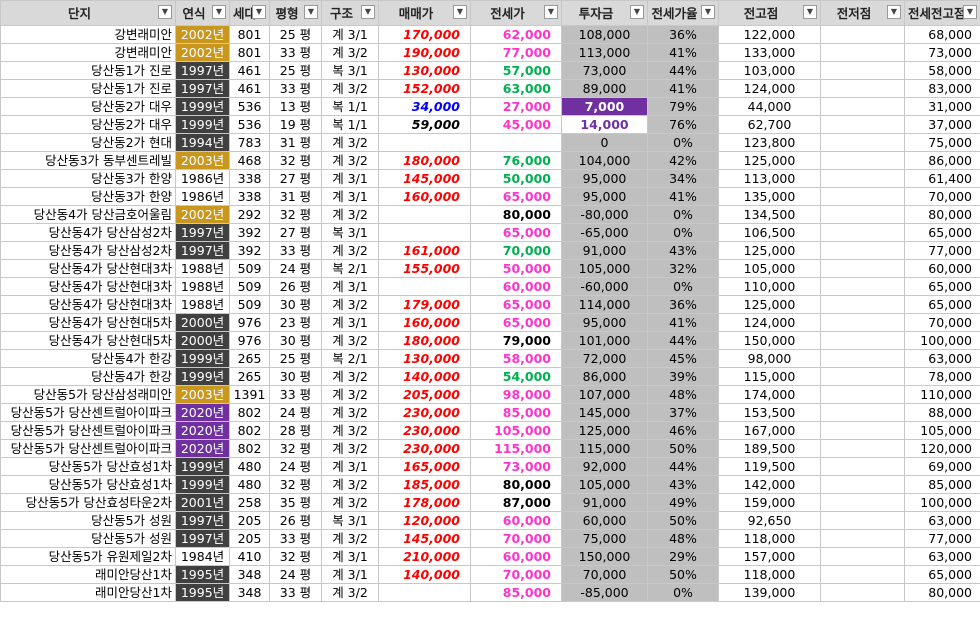 The height and width of the screenshot is (627, 980). What do you see at coordinates (259, 12) in the screenshot?
I see `filter-dropdown-icon: ▼` at bounding box center [259, 12].